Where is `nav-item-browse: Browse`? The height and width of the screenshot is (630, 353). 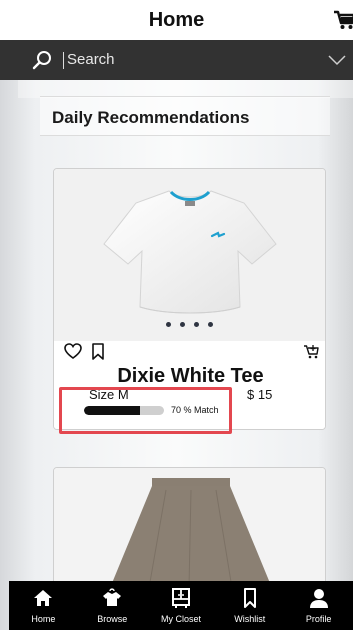 nav-item-browse: Browse is located at coordinates (112, 605).